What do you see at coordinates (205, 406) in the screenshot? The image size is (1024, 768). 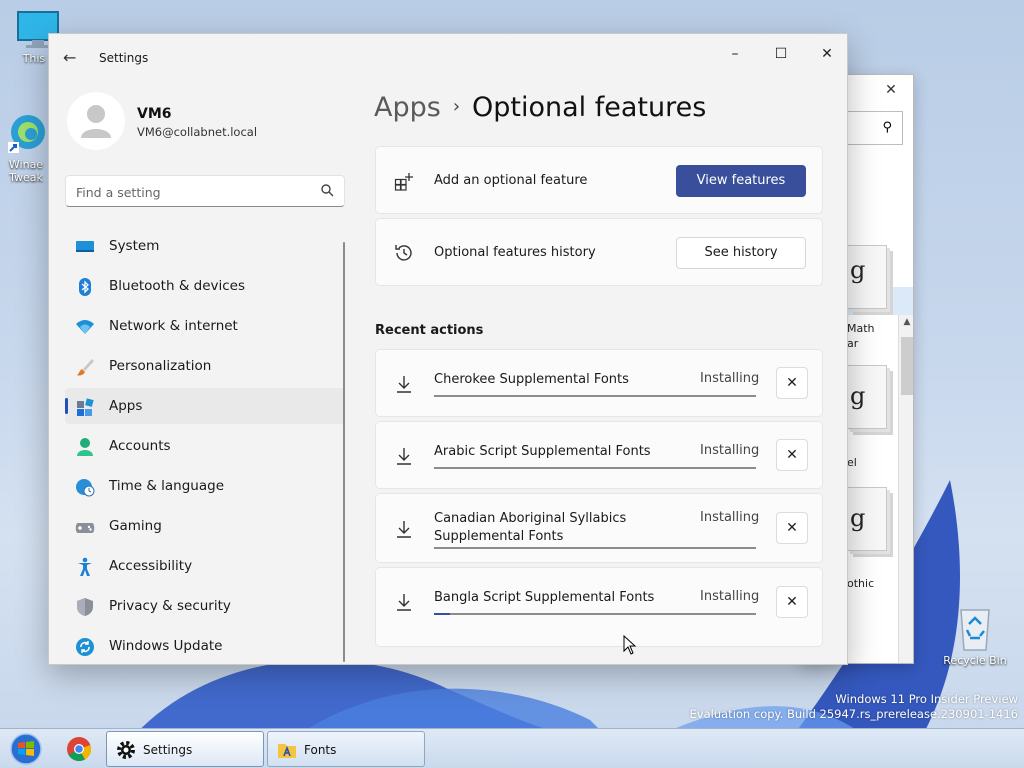 I see `sidebar-item-apps: Apps` at bounding box center [205, 406].